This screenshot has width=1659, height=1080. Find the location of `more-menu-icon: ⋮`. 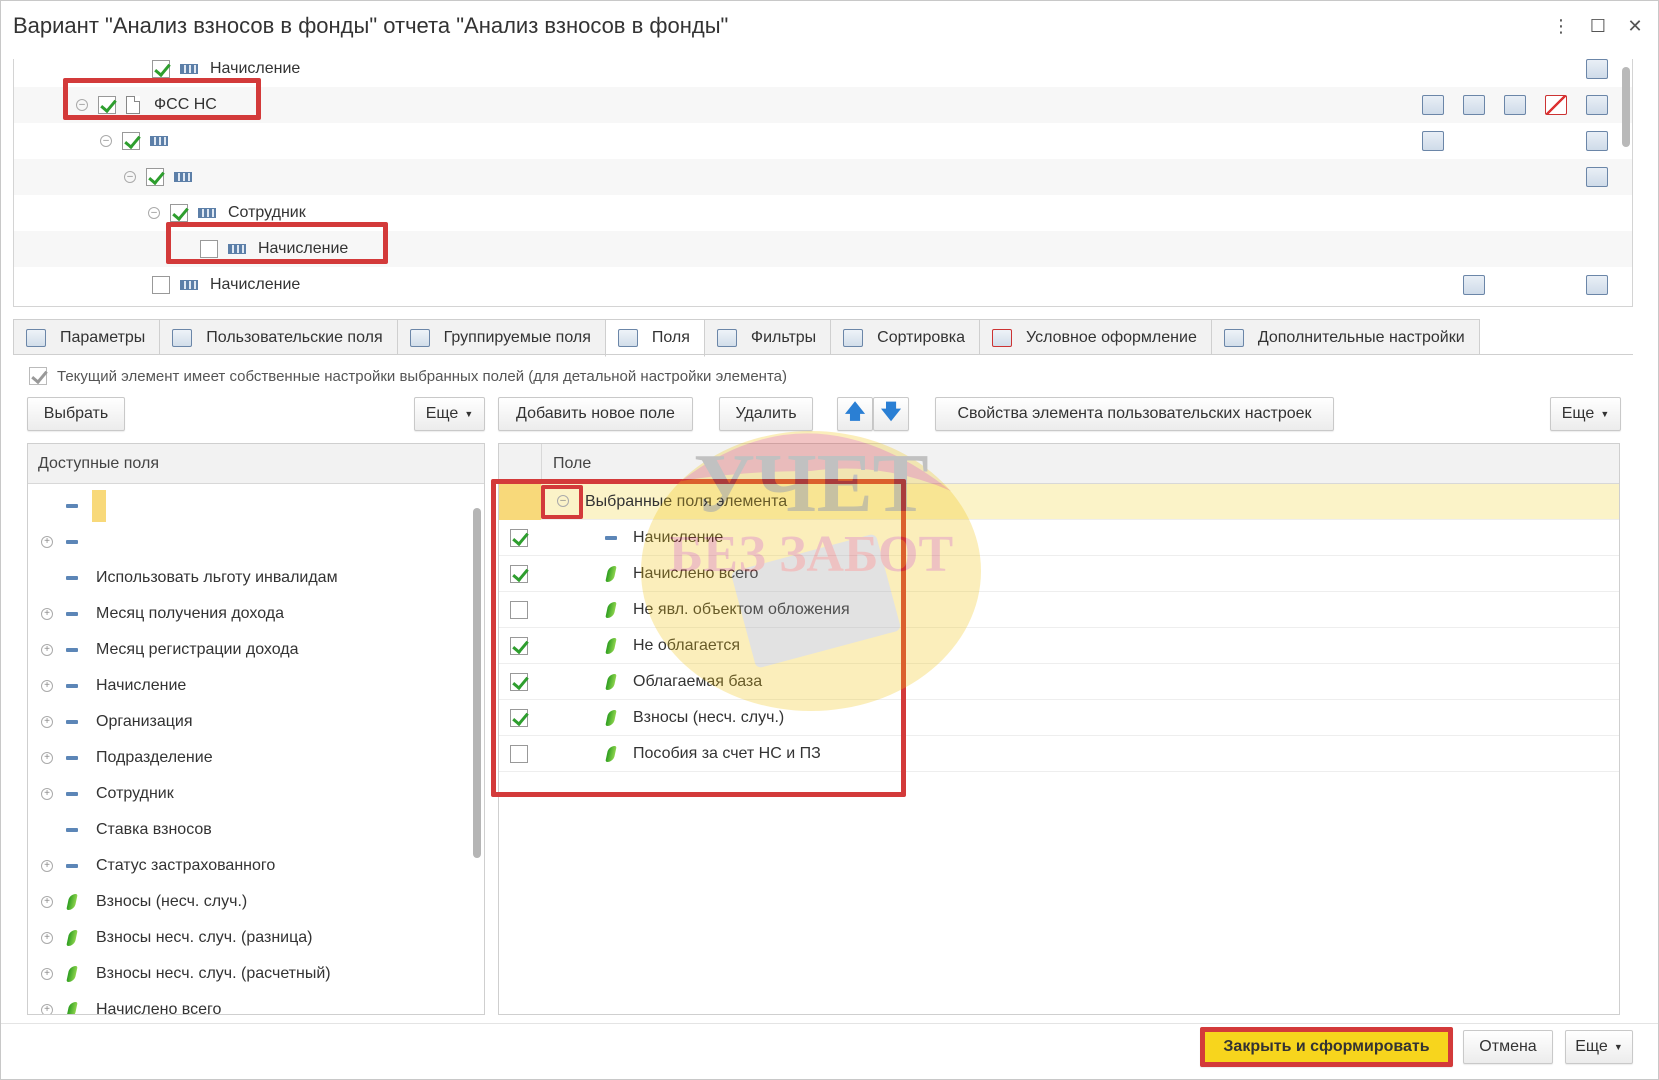

more-menu-icon: ⋮ is located at coordinates (1561, 26).